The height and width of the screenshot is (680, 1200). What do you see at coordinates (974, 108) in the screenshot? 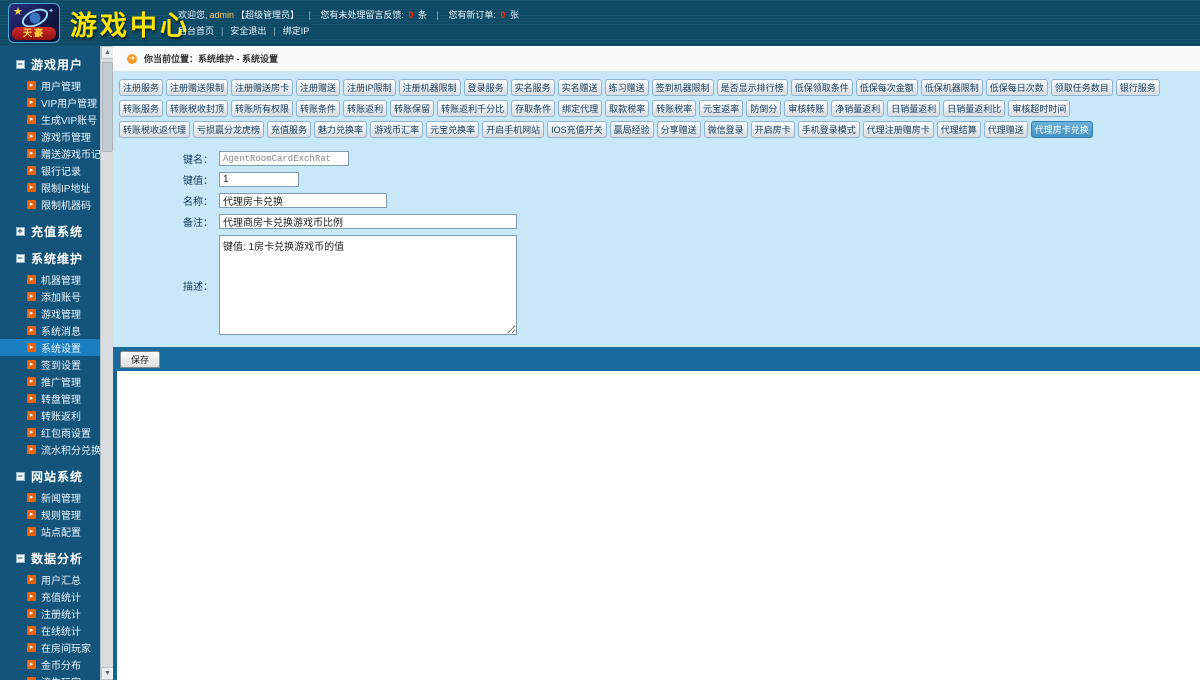
I see `tab-button: 日销量返利比` at bounding box center [974, 108].